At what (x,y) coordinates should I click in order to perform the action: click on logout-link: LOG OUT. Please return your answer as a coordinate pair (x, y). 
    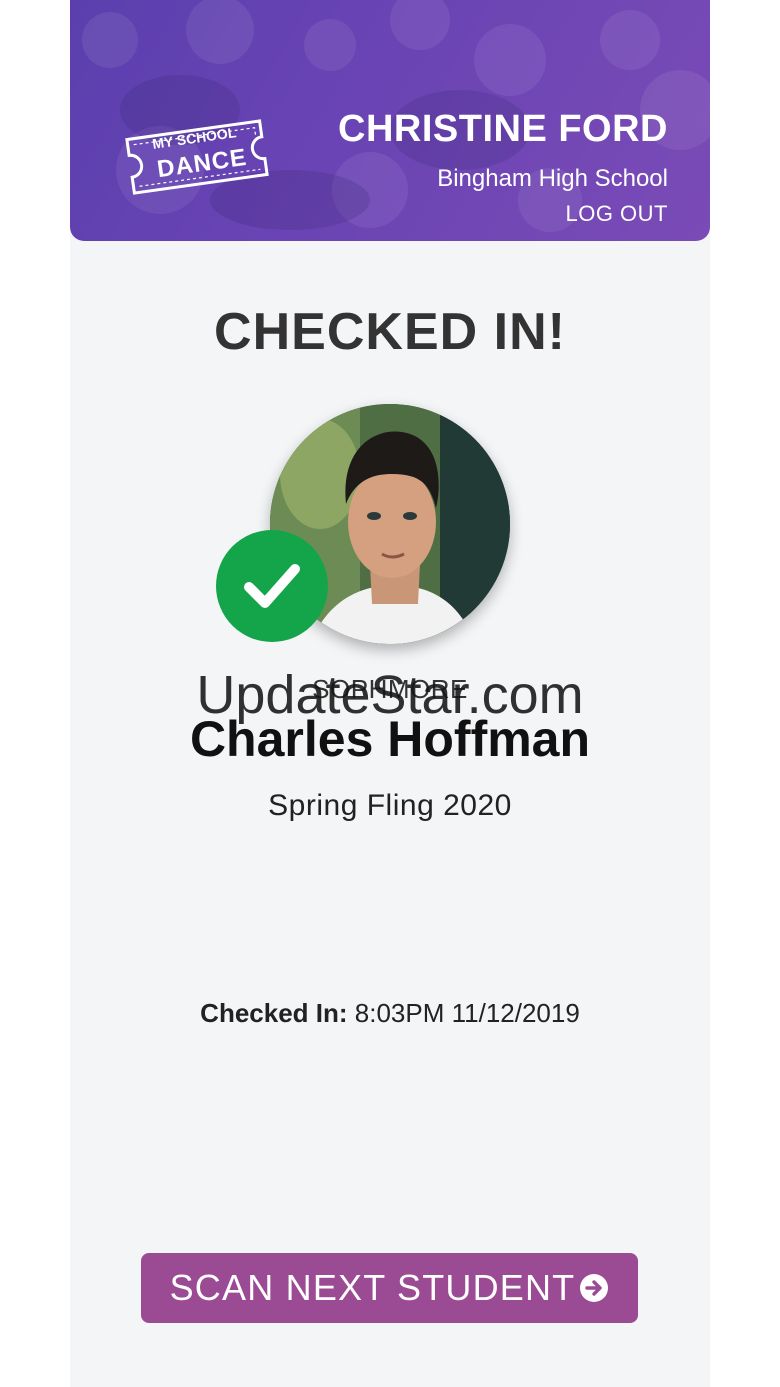
    Looking at the image, I should click on (616, 214).